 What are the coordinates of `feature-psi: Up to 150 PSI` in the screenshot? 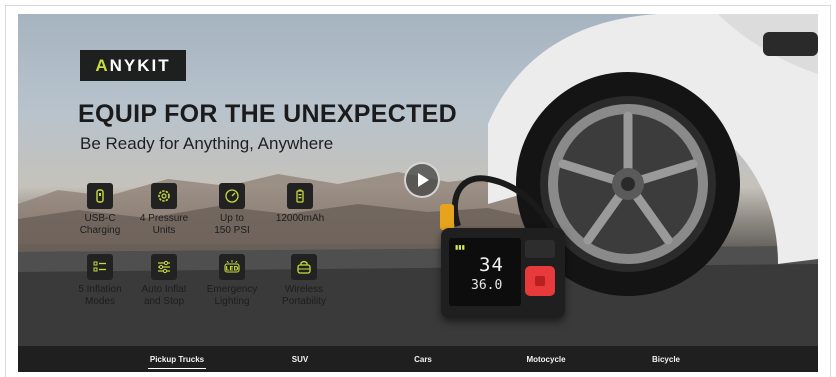 It's located at (232, 210).